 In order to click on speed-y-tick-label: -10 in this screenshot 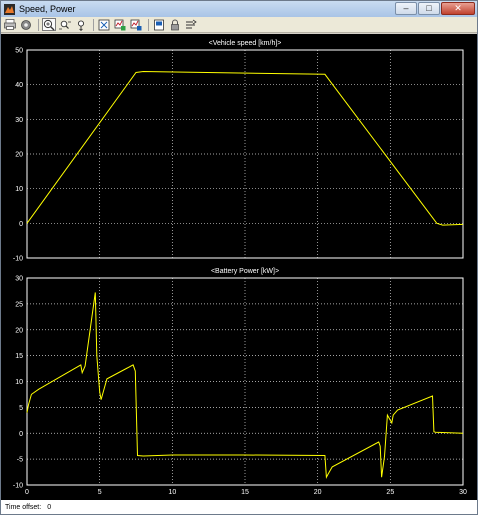, I will do `click(18, 259)`.